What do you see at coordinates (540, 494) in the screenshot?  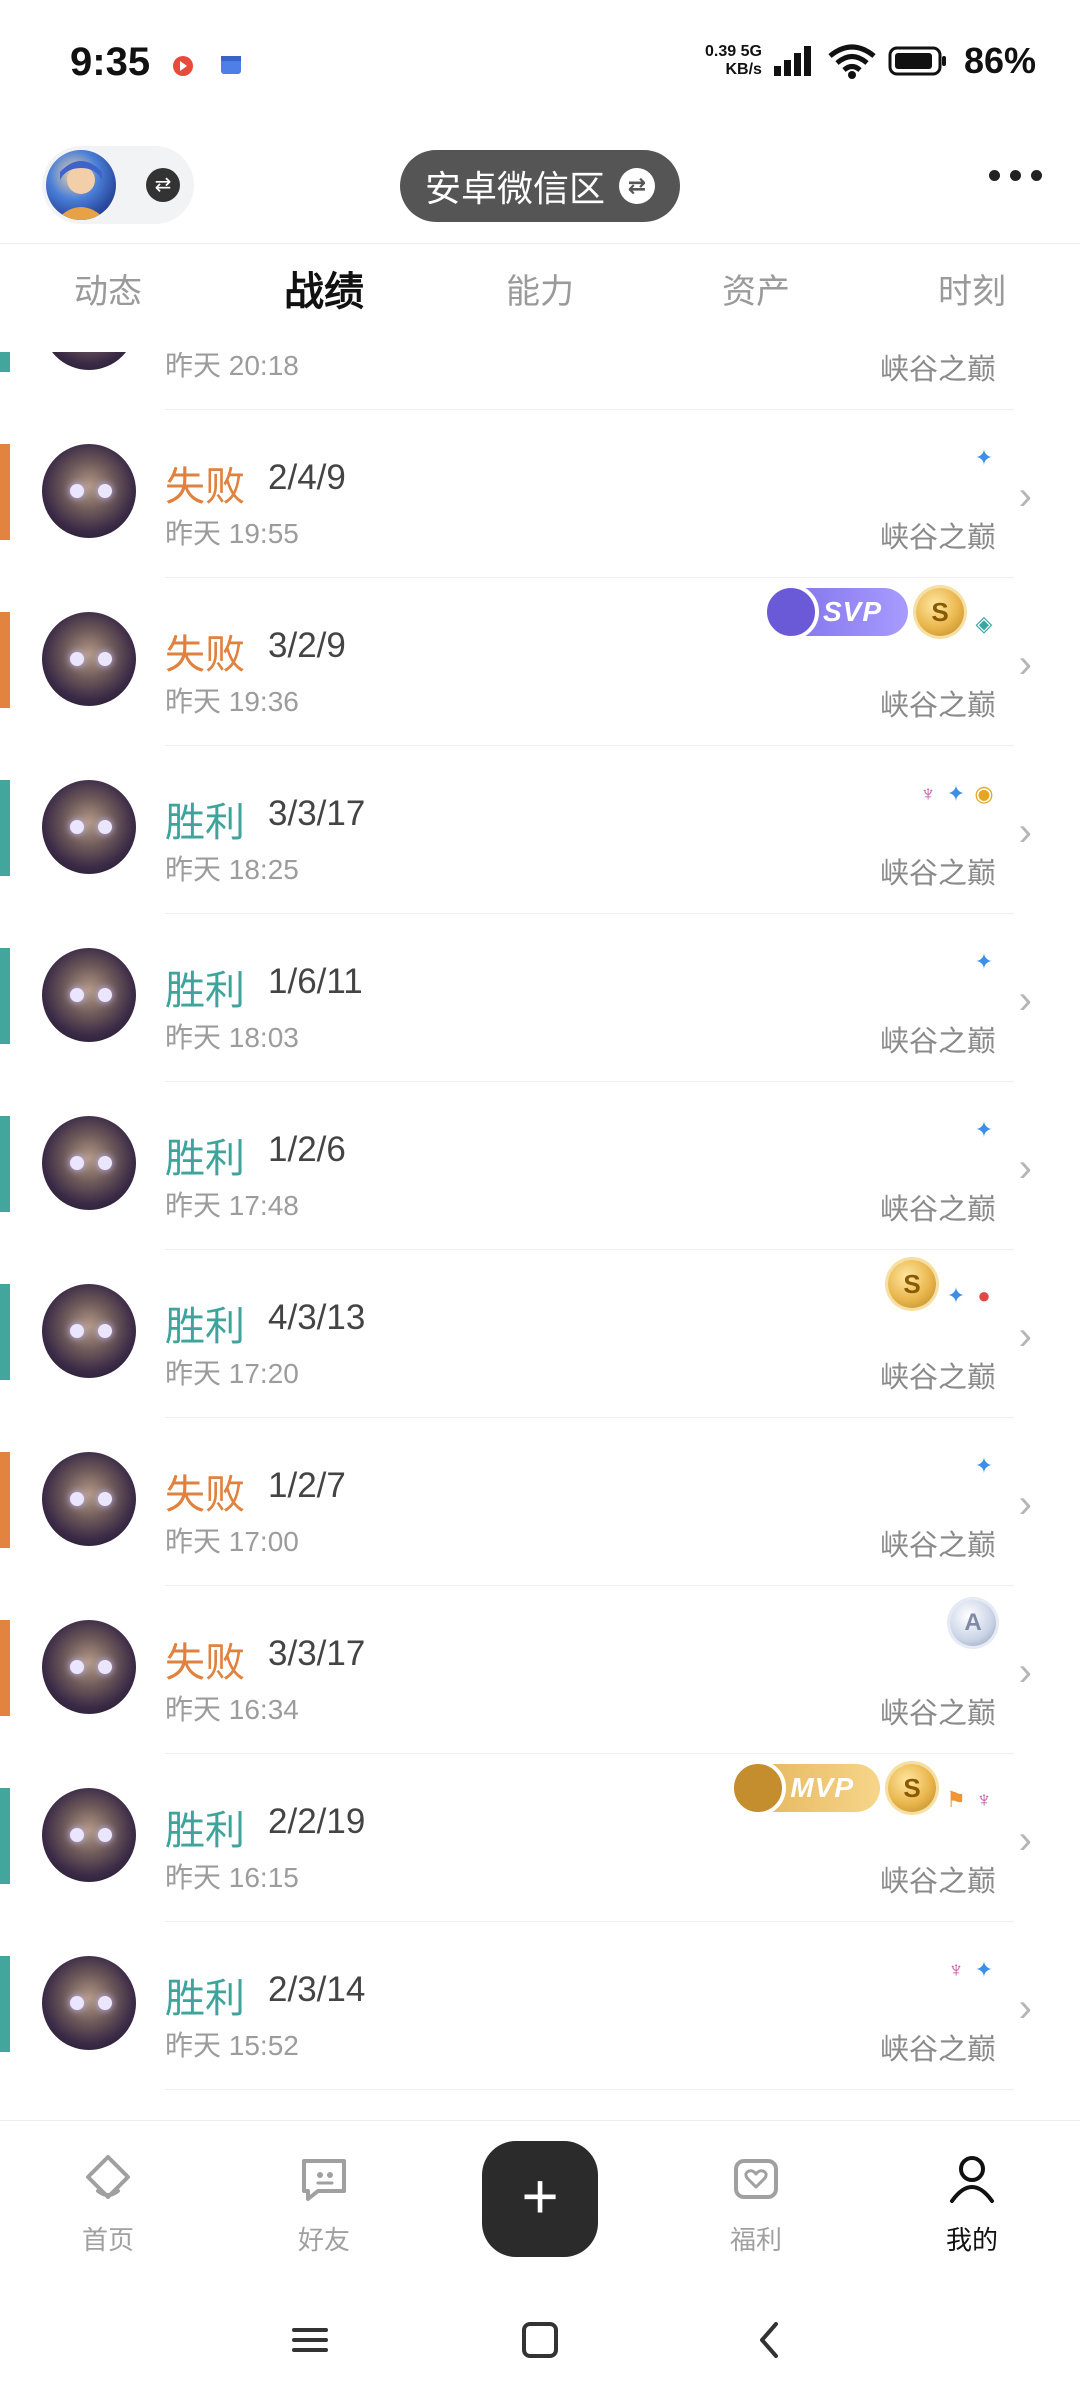 I see `match-row: 失败 2/4/9 昨天 19:55 ✦ 峡谷之巅 ›` at bounding box center [540, 494].